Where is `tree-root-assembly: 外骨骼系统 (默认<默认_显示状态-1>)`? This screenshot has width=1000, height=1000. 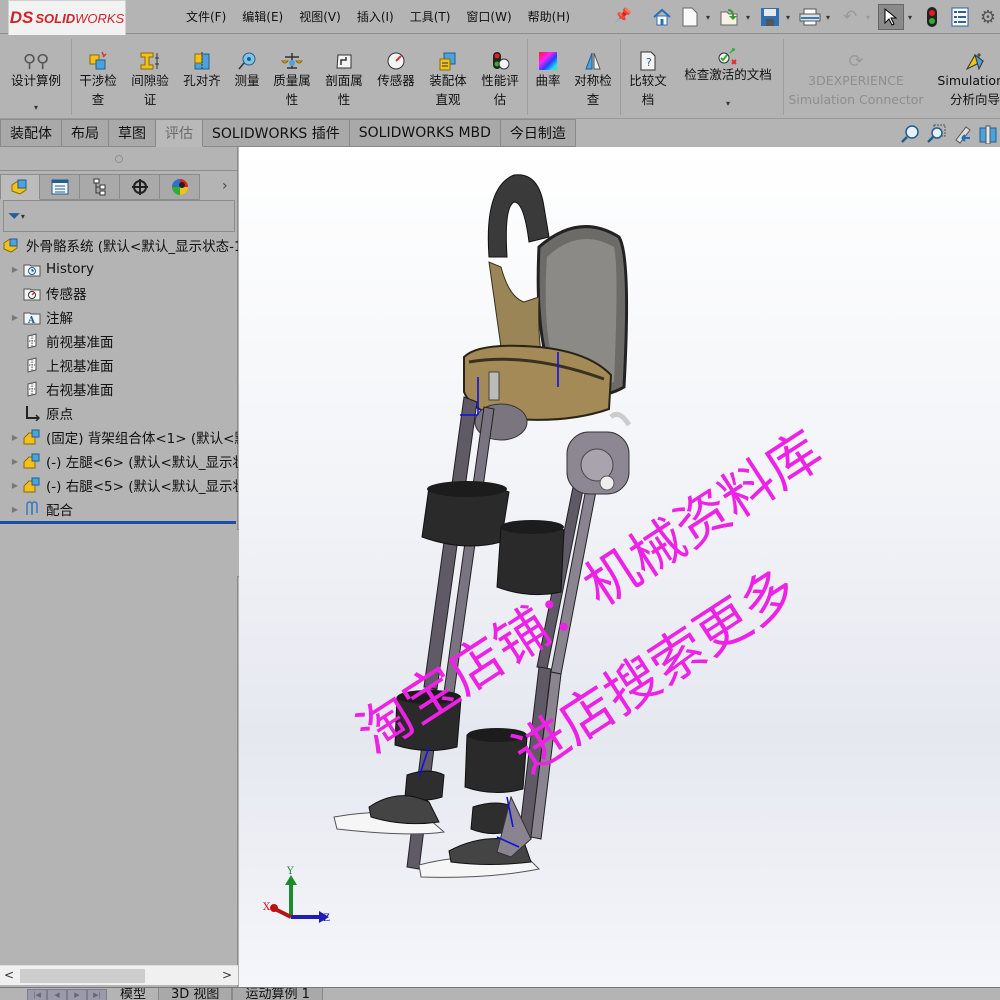 tree-root-assembly: 外骨骼系统 (默认<默认_显示状态-1>) is located at coordinates (119, 245).